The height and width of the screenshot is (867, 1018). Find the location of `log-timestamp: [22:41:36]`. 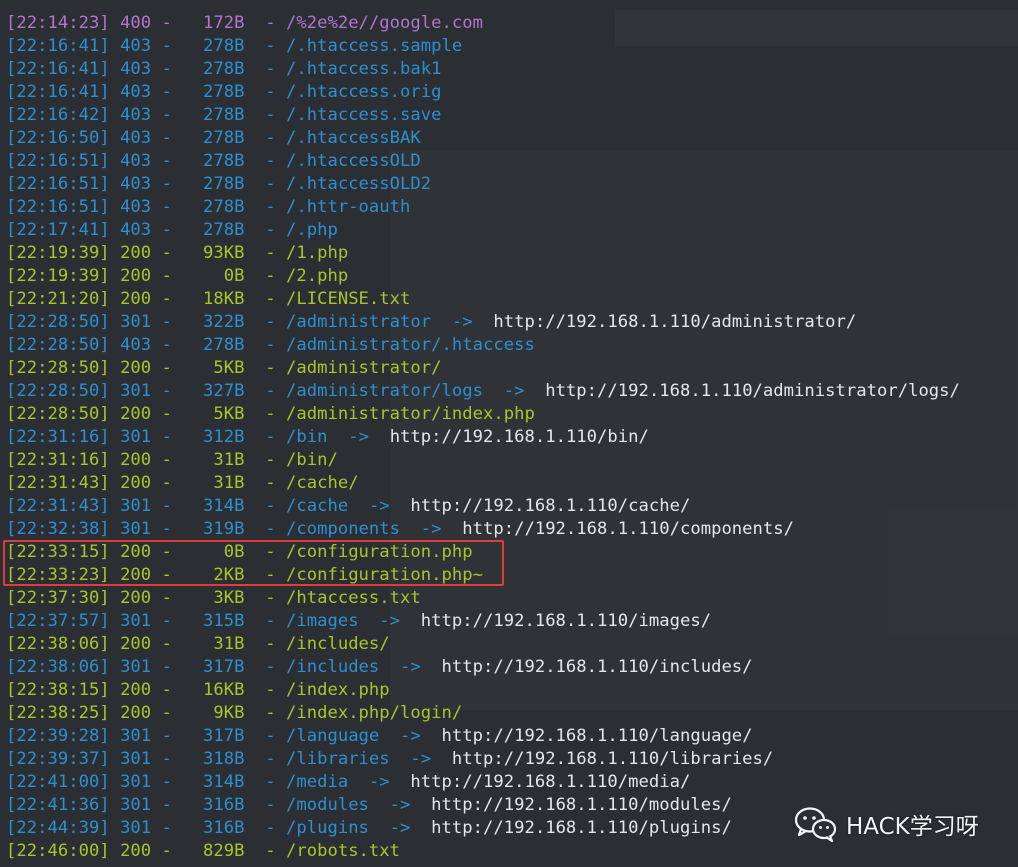

log-timestamp: [22:41:36] is located at coordinates (58, 805).